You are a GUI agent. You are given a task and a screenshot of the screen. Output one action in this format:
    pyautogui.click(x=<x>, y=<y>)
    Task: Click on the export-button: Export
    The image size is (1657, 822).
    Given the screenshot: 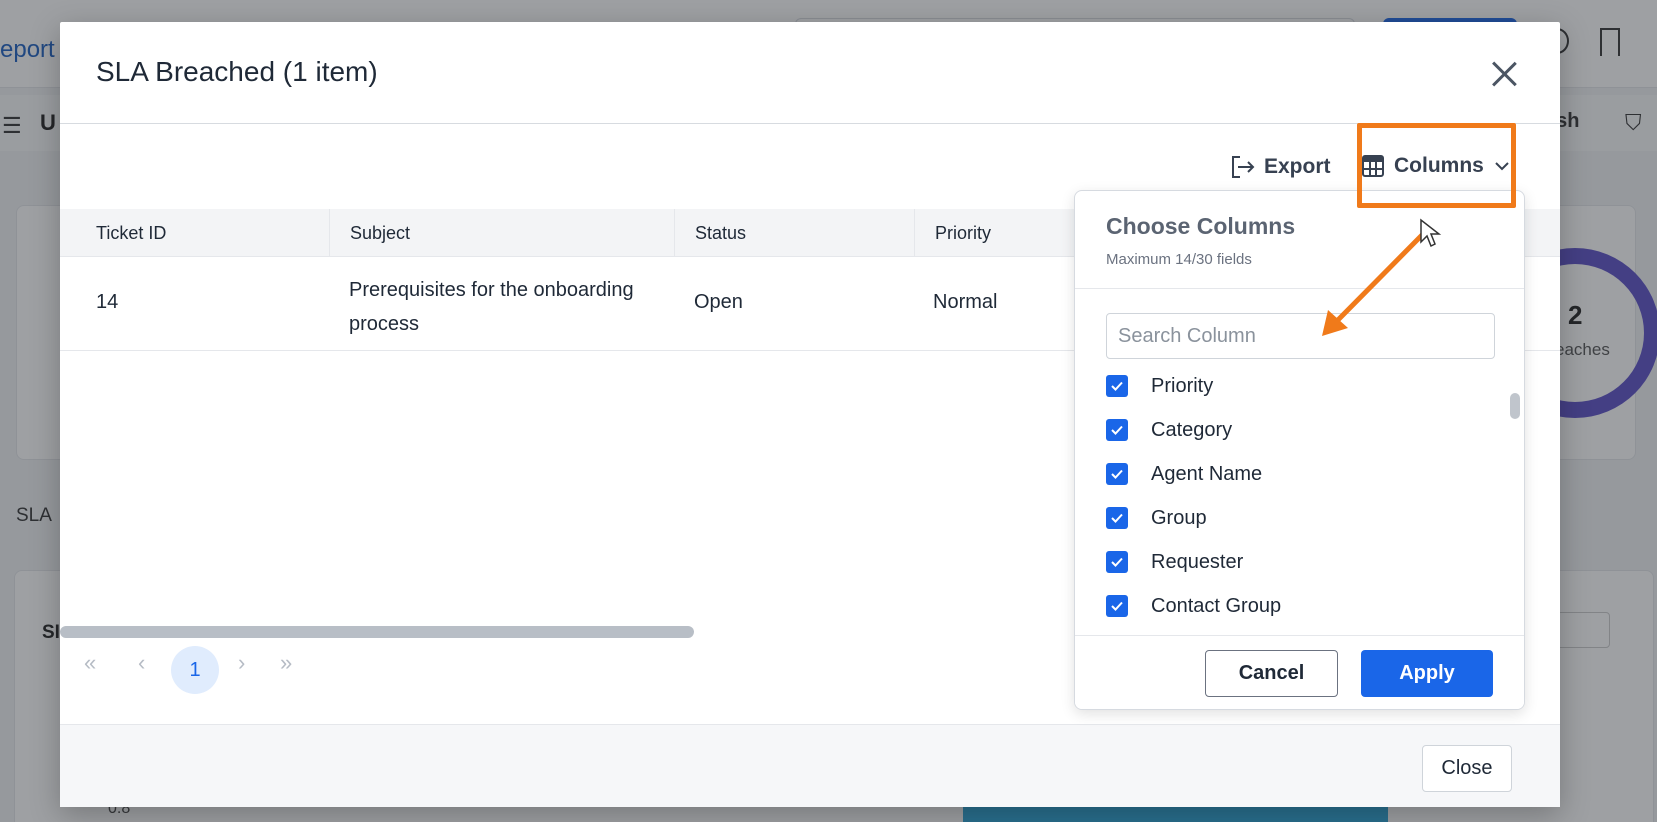 What is the action you would take?
    pyautogui.click(x=1280, y=167)
    